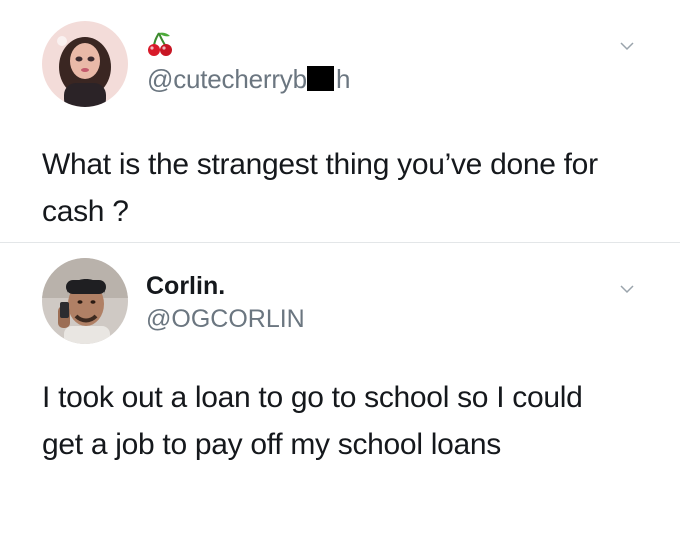 The height and width of the screenshot is (539, 680). What do you see at coordinates (185, 286) in the screenshot?
I see `display-name: Corlin.` at bounding box center [185, 286].